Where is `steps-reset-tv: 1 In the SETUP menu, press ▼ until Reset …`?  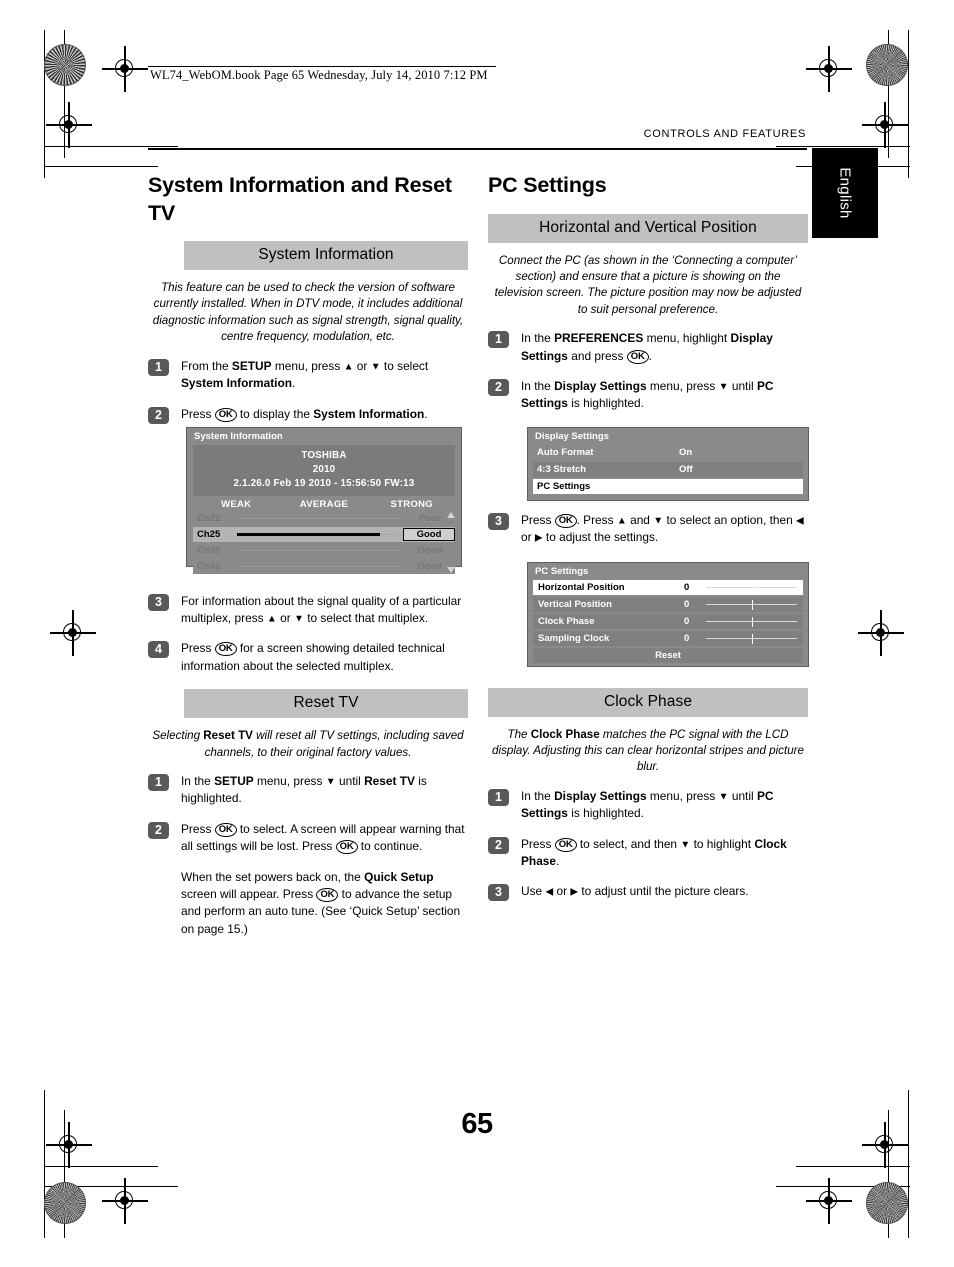 steps-reset-tv: 1 In the SETUP menu, press ▼ until Reset … is located at coordinates (308, 814).